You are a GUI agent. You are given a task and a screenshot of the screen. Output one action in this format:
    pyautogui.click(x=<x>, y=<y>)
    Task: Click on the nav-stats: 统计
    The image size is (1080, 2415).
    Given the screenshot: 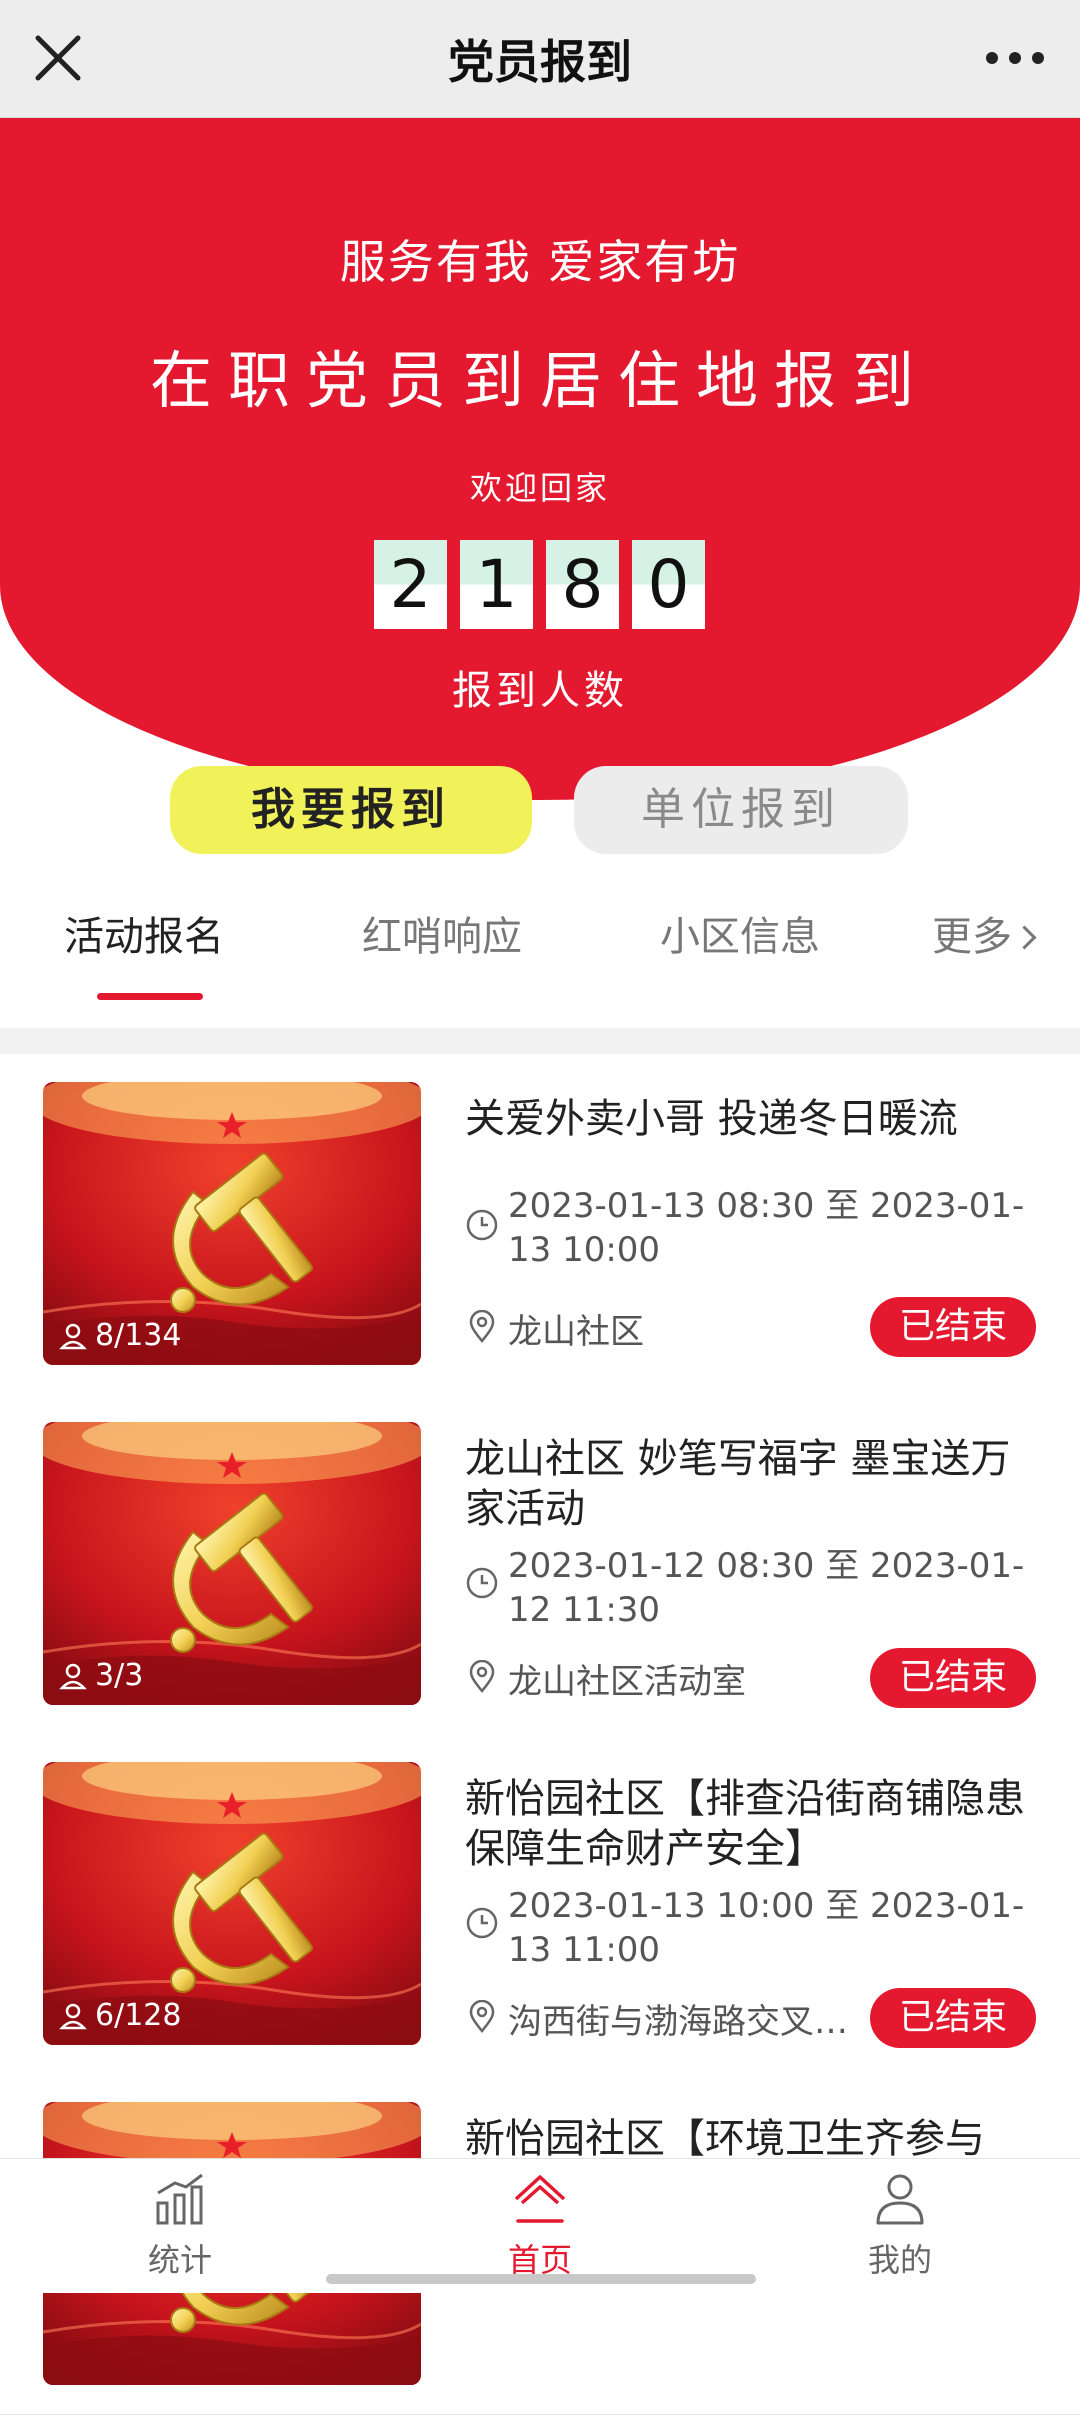 What is the action you would take?
    pyautogui.click(x=180, y=2225)
    